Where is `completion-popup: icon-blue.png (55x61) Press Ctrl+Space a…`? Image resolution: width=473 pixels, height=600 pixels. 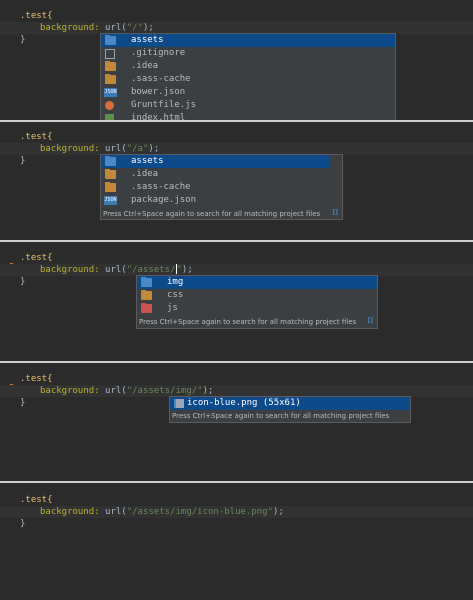 completion-popup: icon-blue.png (55x61) Press Ctrl+Space a… is located at coordinates (290, 409).